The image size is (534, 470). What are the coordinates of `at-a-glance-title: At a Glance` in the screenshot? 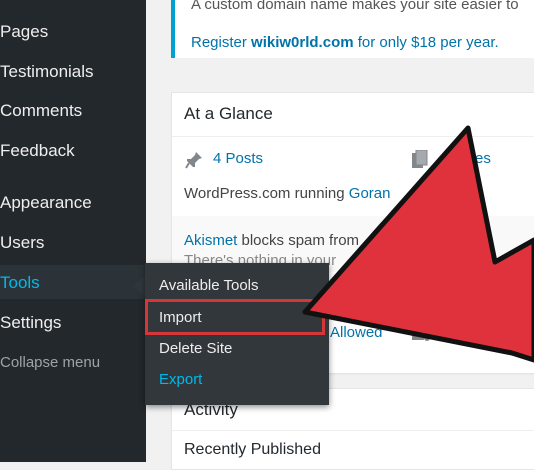 It's located at (228, 113).